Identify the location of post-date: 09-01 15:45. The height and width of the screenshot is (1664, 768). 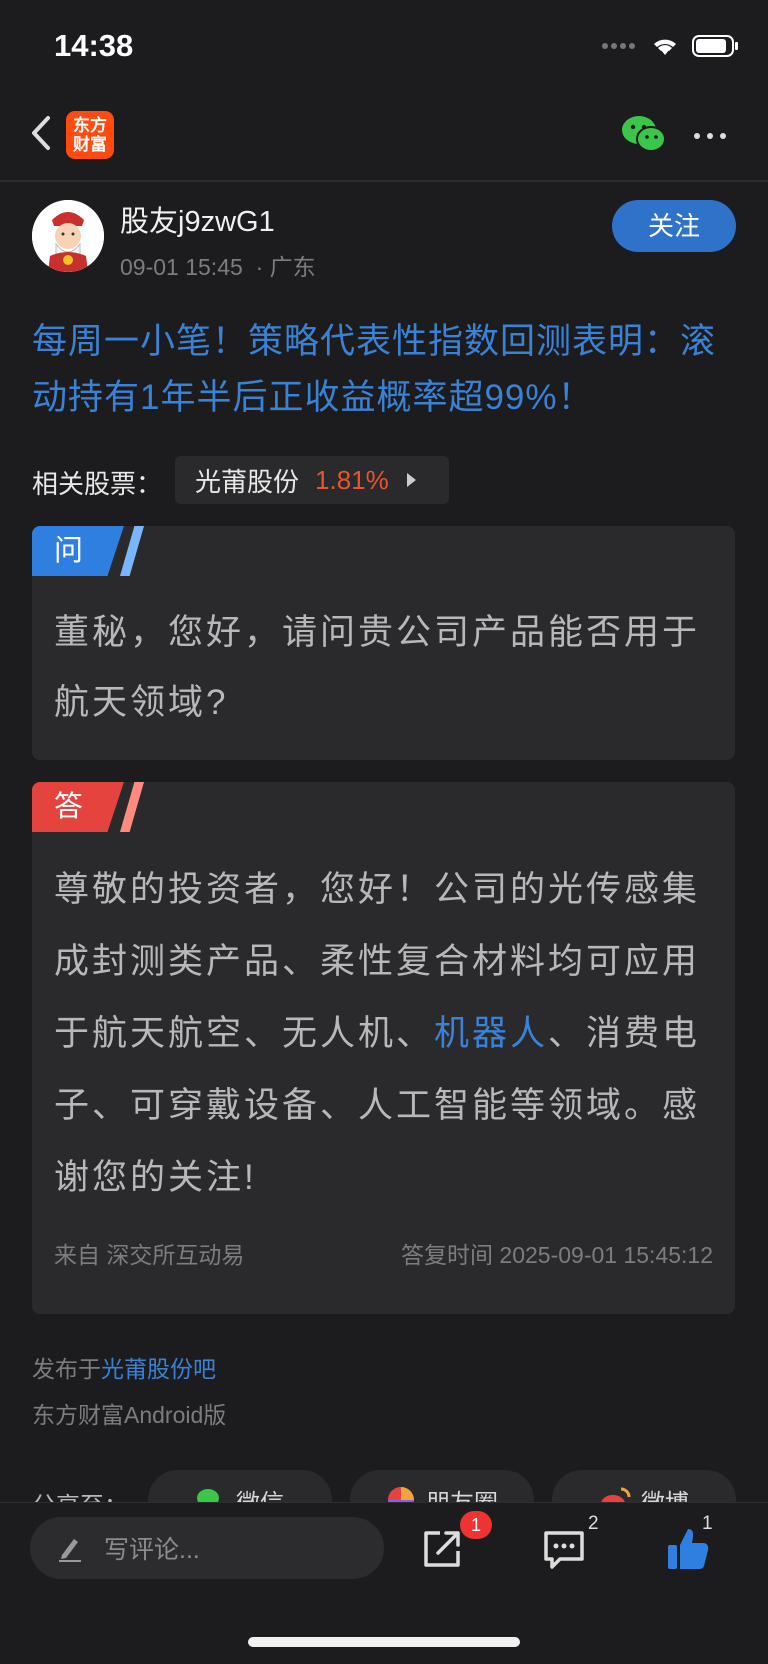
(181, 267).